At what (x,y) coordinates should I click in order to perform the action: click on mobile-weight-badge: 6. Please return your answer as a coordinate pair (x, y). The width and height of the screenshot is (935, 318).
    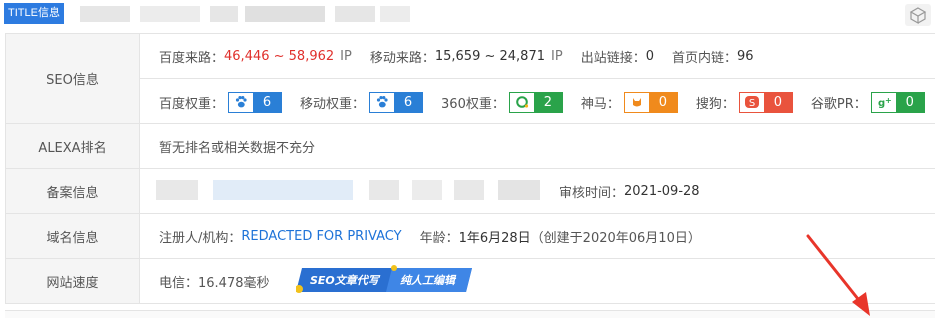
    Looking at the image, I should click on (396, 102).